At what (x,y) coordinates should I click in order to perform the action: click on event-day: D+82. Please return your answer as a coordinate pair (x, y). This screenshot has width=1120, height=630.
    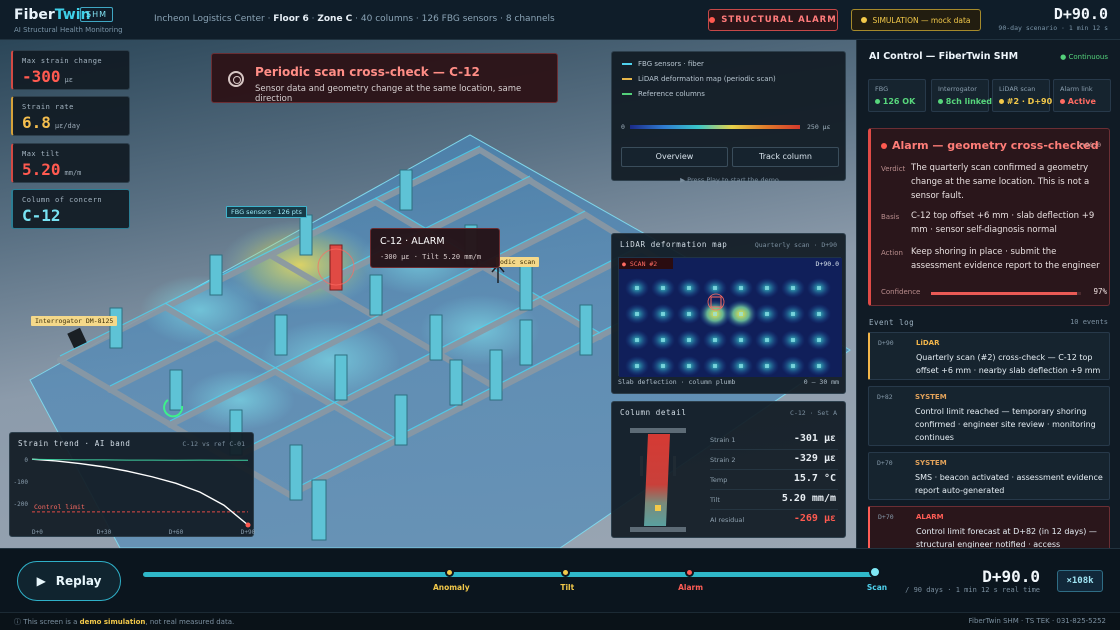
    Looking at the image, I should click on (885, 397).